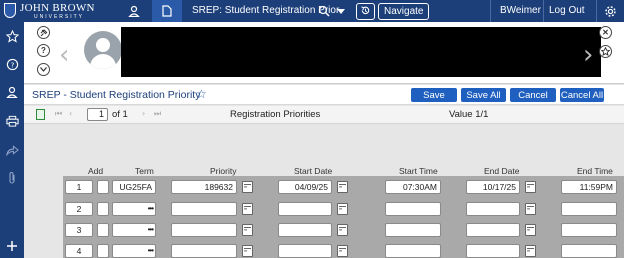  I want to click on row-number: 1, so click(79, 187).